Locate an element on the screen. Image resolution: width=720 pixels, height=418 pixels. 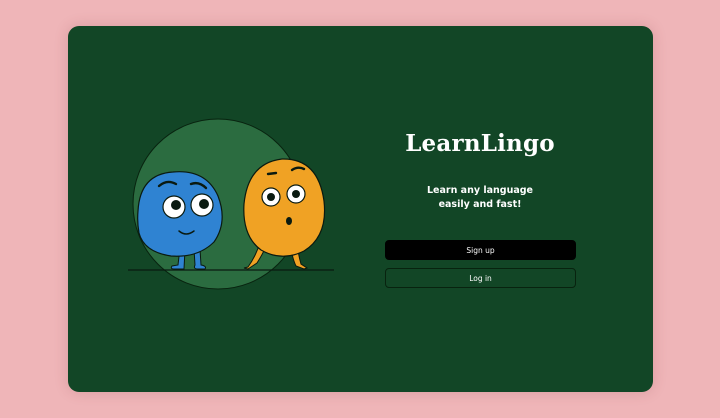
signup-button: Sign up is located at coordinates (480, 250).